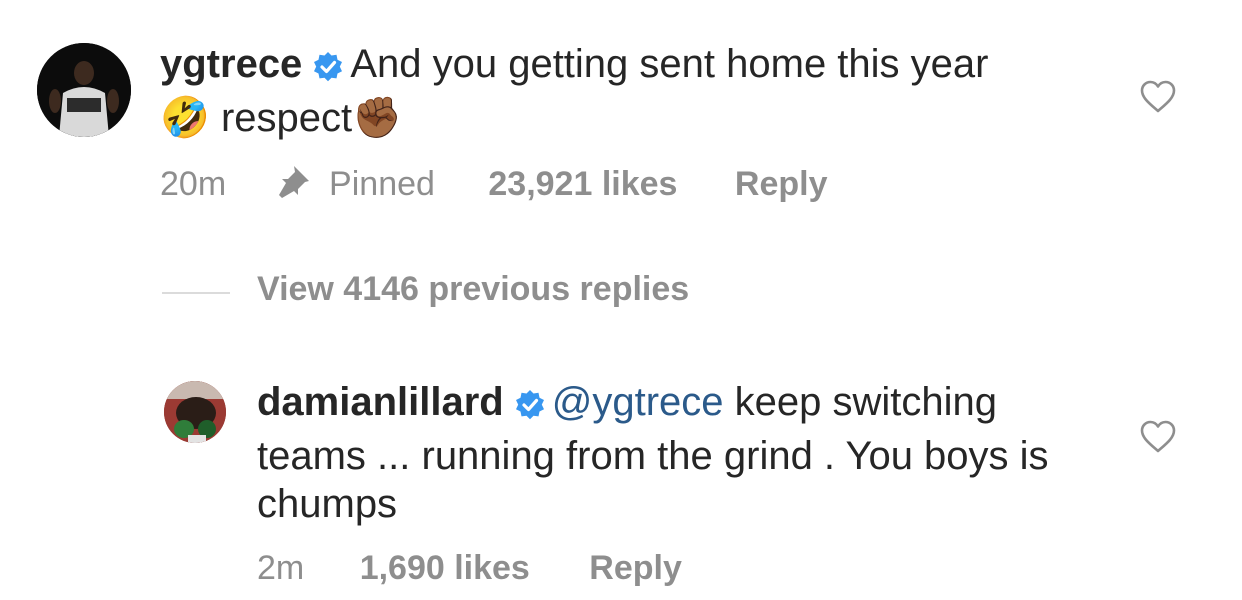 Image resolution: width=1242 pixels, height=600 pixels. I want to click on reply-meta: 2m 1,690 likes Reply, so click(469, 568).